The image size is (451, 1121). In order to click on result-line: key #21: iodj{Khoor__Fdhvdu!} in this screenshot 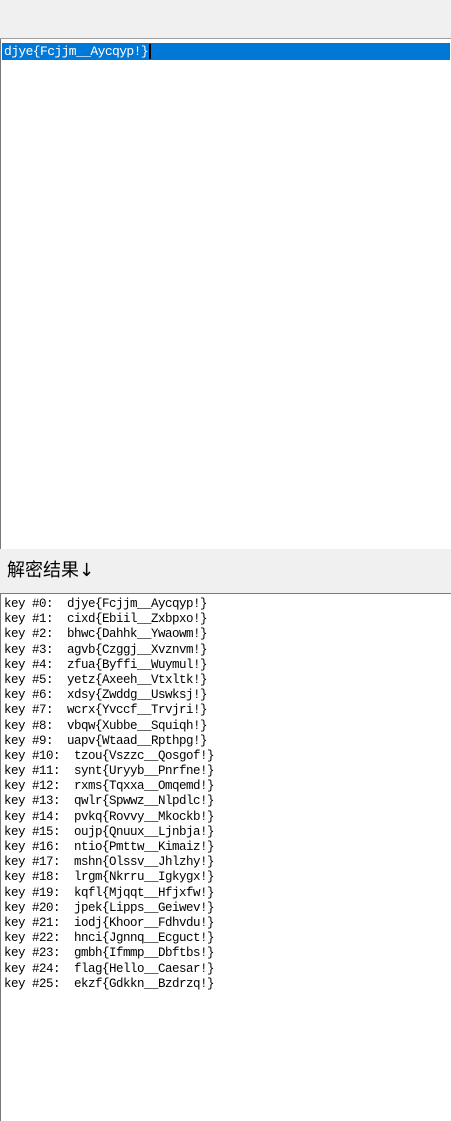, I will do `click(109, 922)`.